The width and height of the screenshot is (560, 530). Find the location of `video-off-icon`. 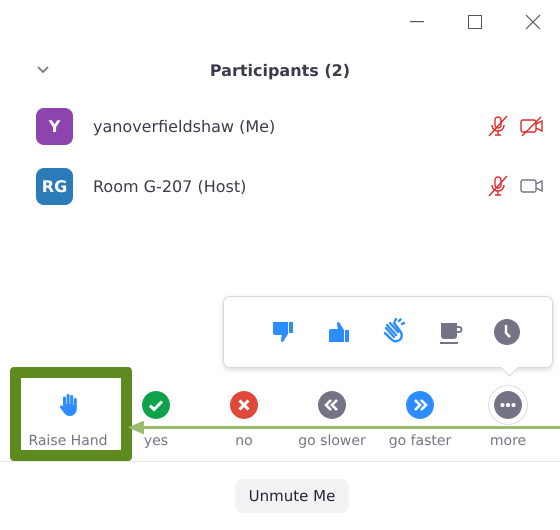

video-off-icon is located at coordinates (532, 126).